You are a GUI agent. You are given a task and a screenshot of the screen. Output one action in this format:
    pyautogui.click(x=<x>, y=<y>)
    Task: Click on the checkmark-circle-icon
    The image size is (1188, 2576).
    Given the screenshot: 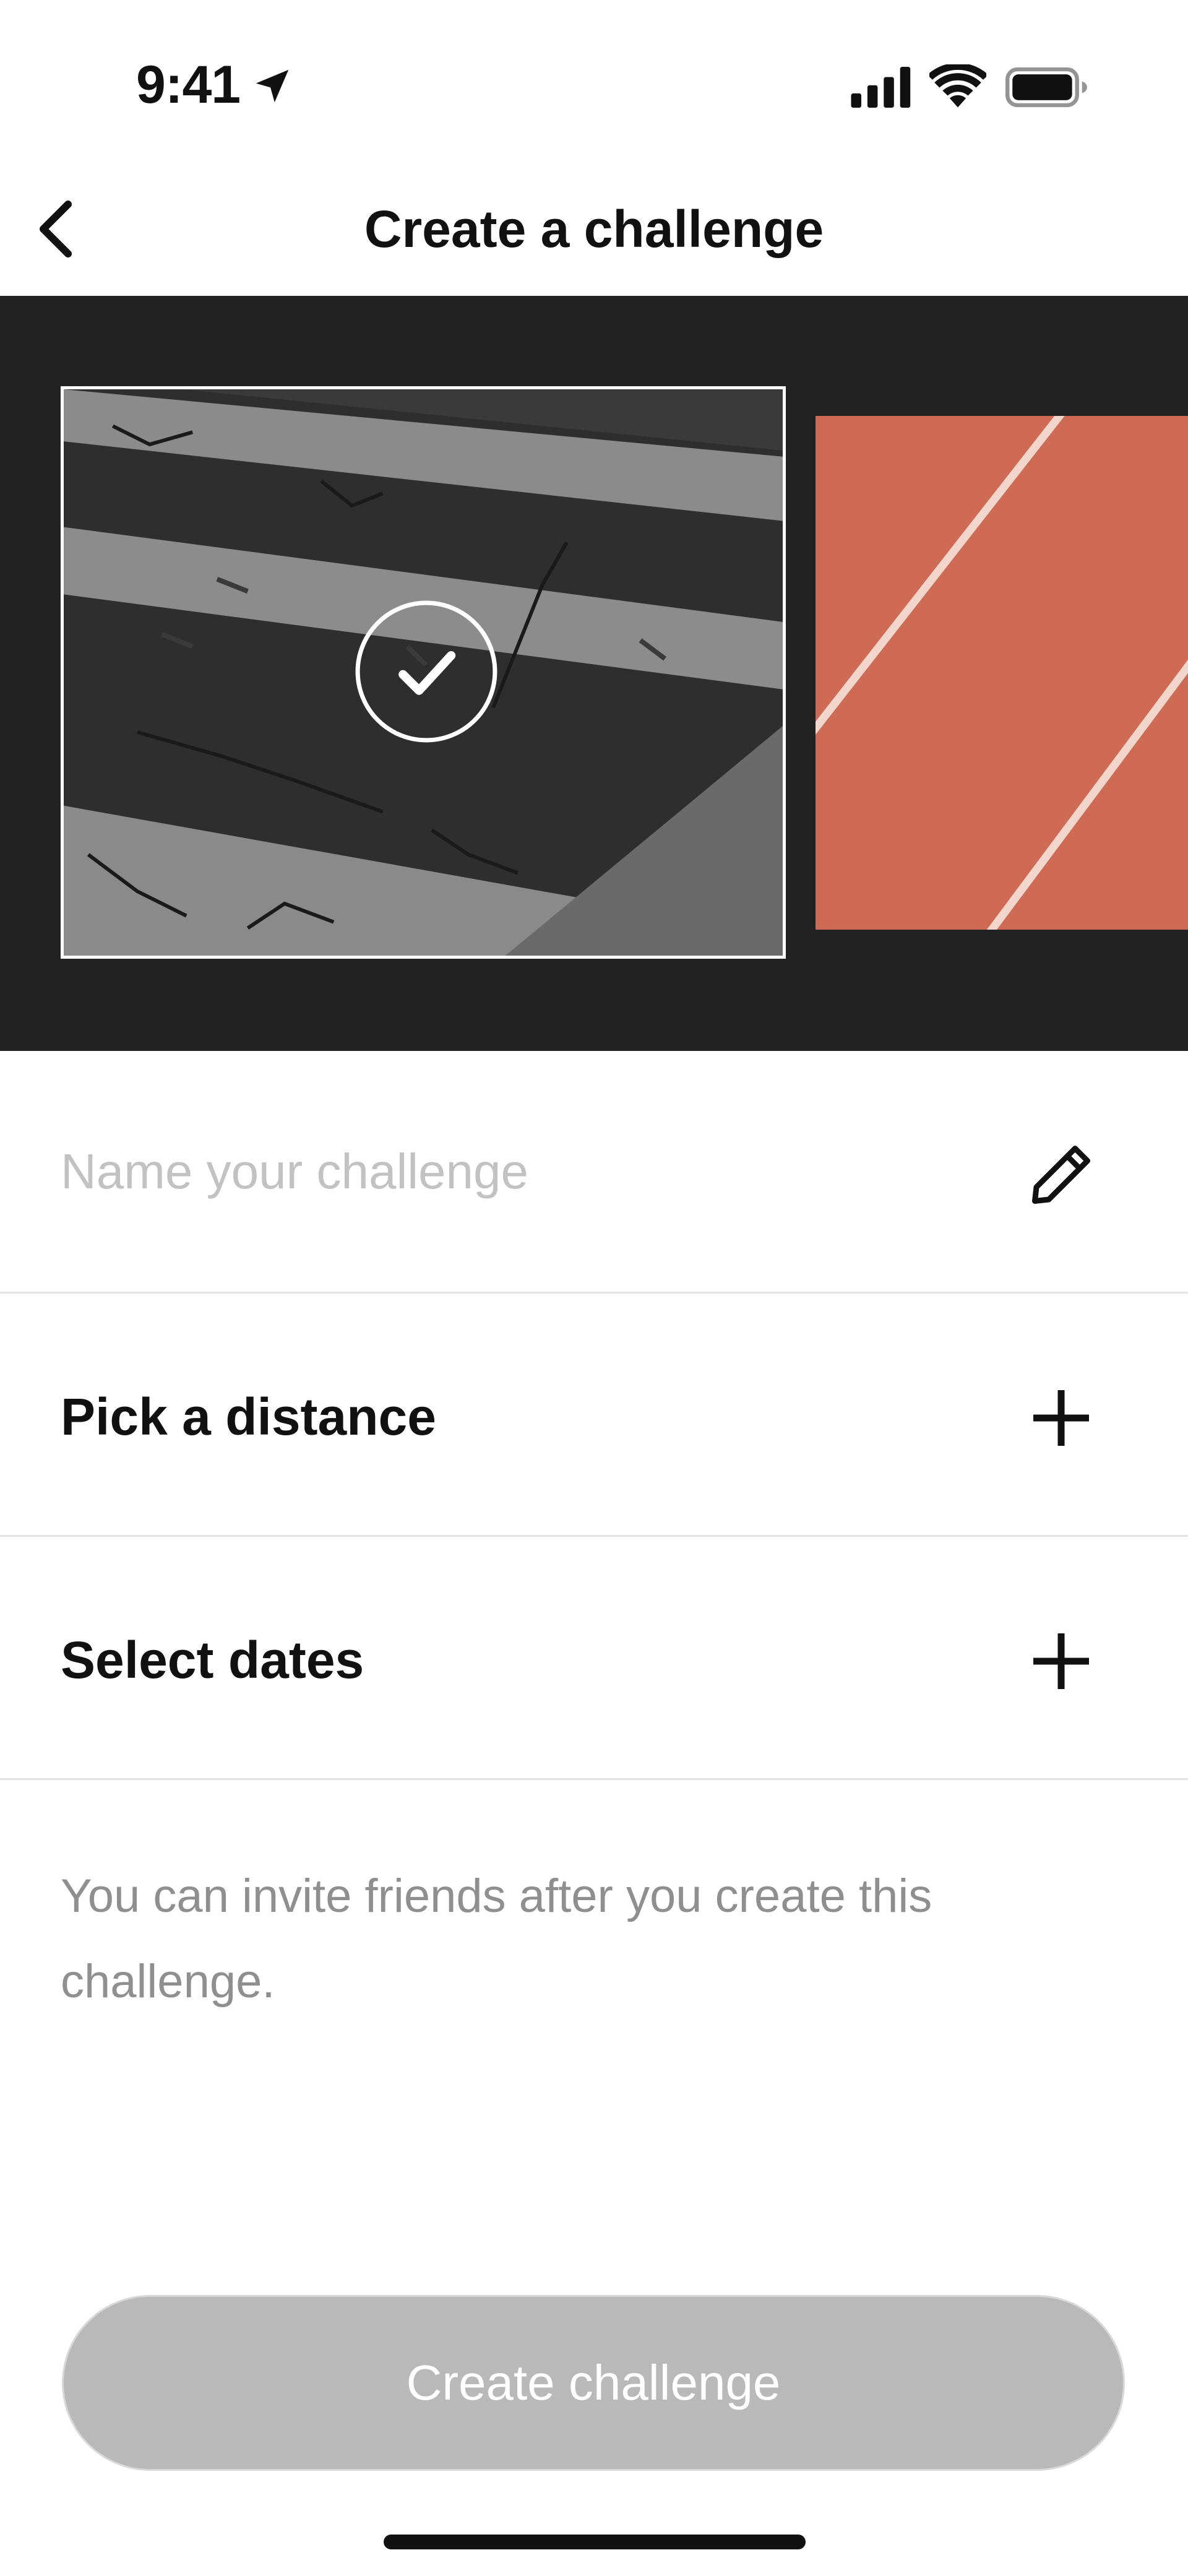 What is the action you would take?
    pyautogui.click(x=426, y=671)
    